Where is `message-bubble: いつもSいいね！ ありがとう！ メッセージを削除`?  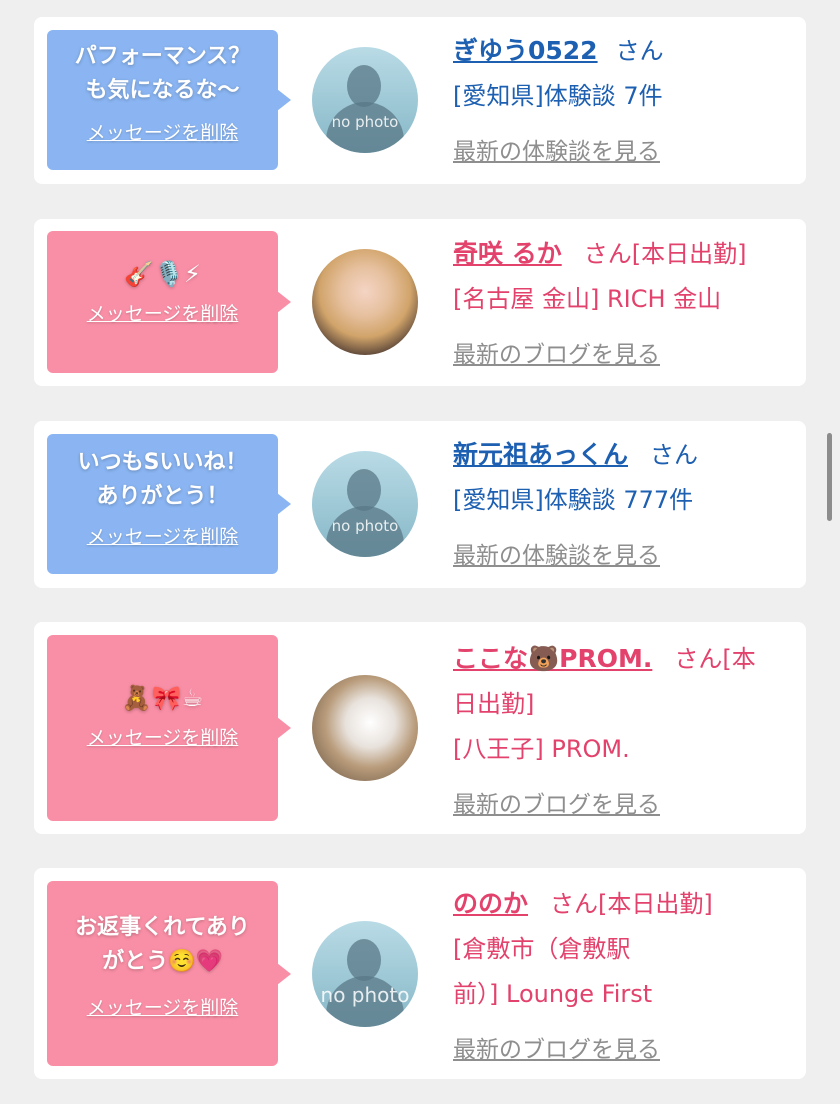 message-bubble: いつもSいいね！ ありがとう！ メッセージを削除 is located at coordinates (169, 504).